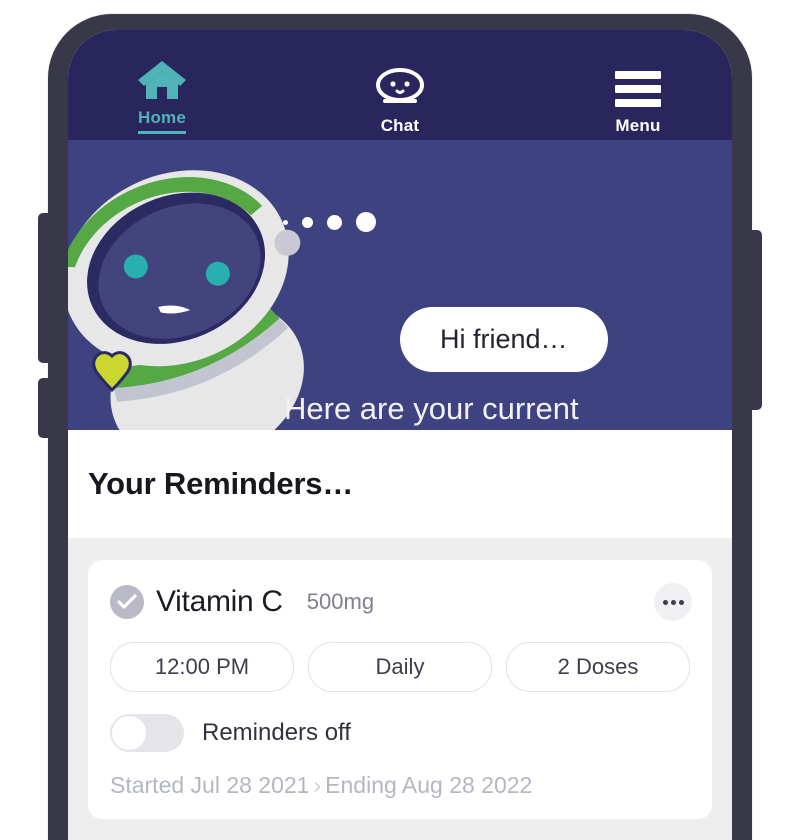 The width and height of the screenshot is (800, 840). Describe the element at coordinates (673, 602) in the screenshot. I see `more-horizontal-icon` at that location.